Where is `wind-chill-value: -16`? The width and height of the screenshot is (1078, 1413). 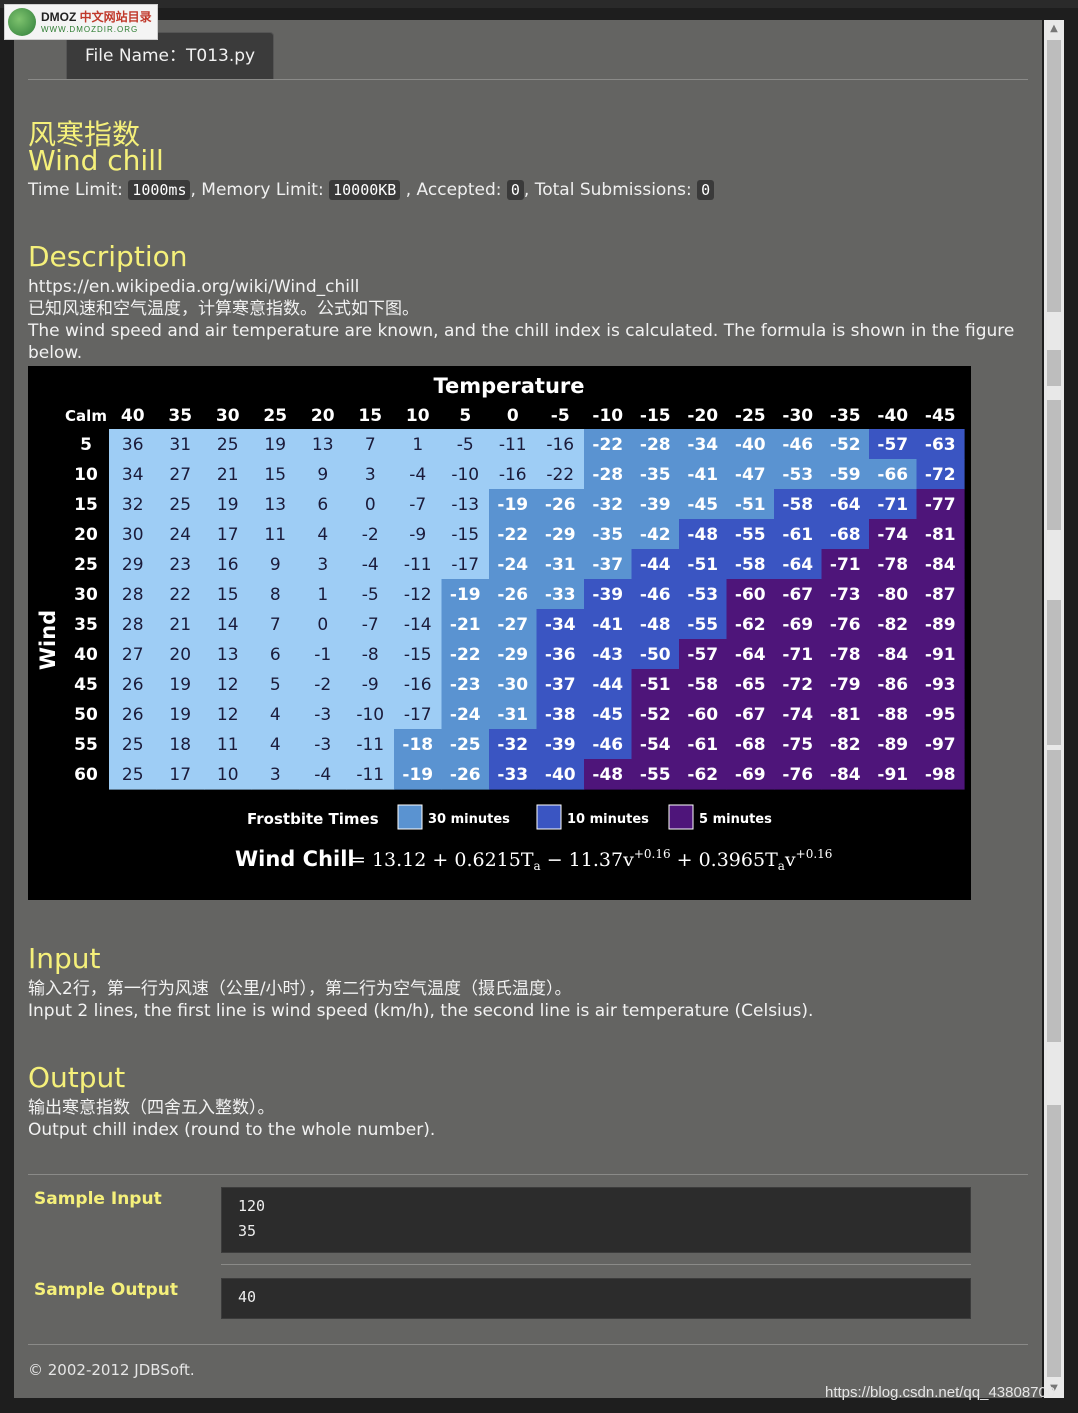 wind-chill-value: -16 is located at coordinates (418, 685).